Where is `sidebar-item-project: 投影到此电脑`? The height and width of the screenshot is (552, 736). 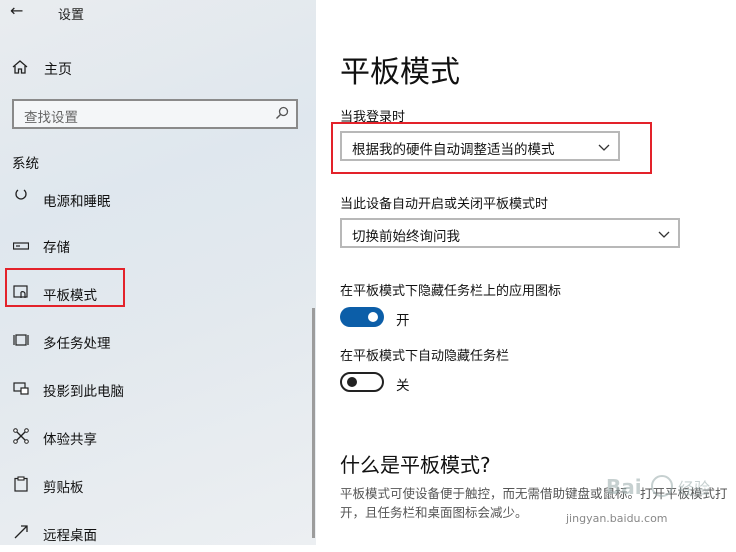
sidebar-item-project: 投影到此电脑 is located at coordinates (158, 390).